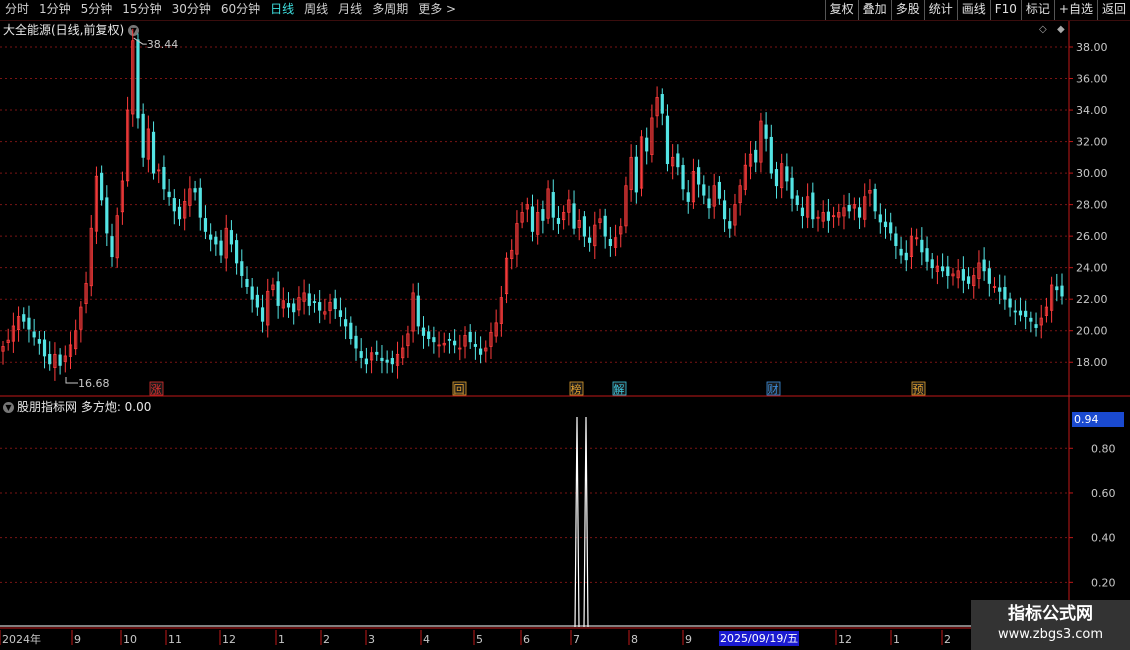  I want to click on event-marker-0: 涨, so click(156, 389).